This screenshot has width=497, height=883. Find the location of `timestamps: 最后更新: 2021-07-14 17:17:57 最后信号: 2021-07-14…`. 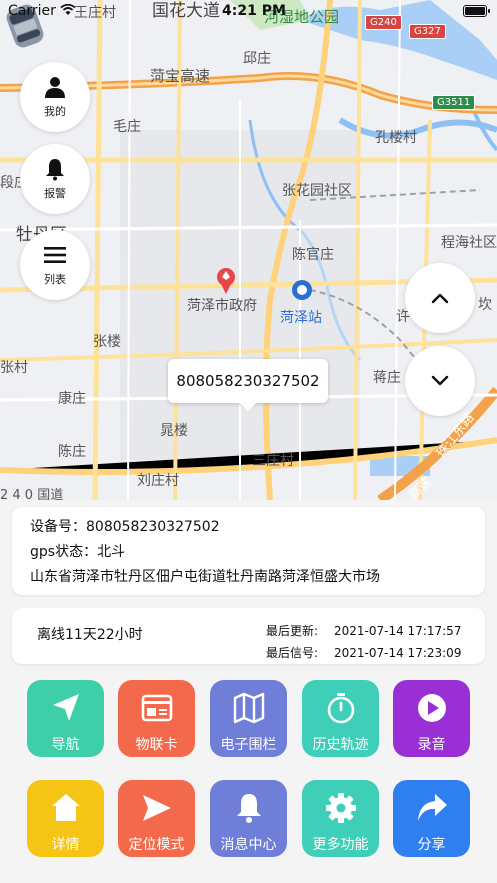

timestamps: 最后更新: 2021-07-14 17:17:57 最后信号: 2021-07-14… is located at coordinates (363, 642).